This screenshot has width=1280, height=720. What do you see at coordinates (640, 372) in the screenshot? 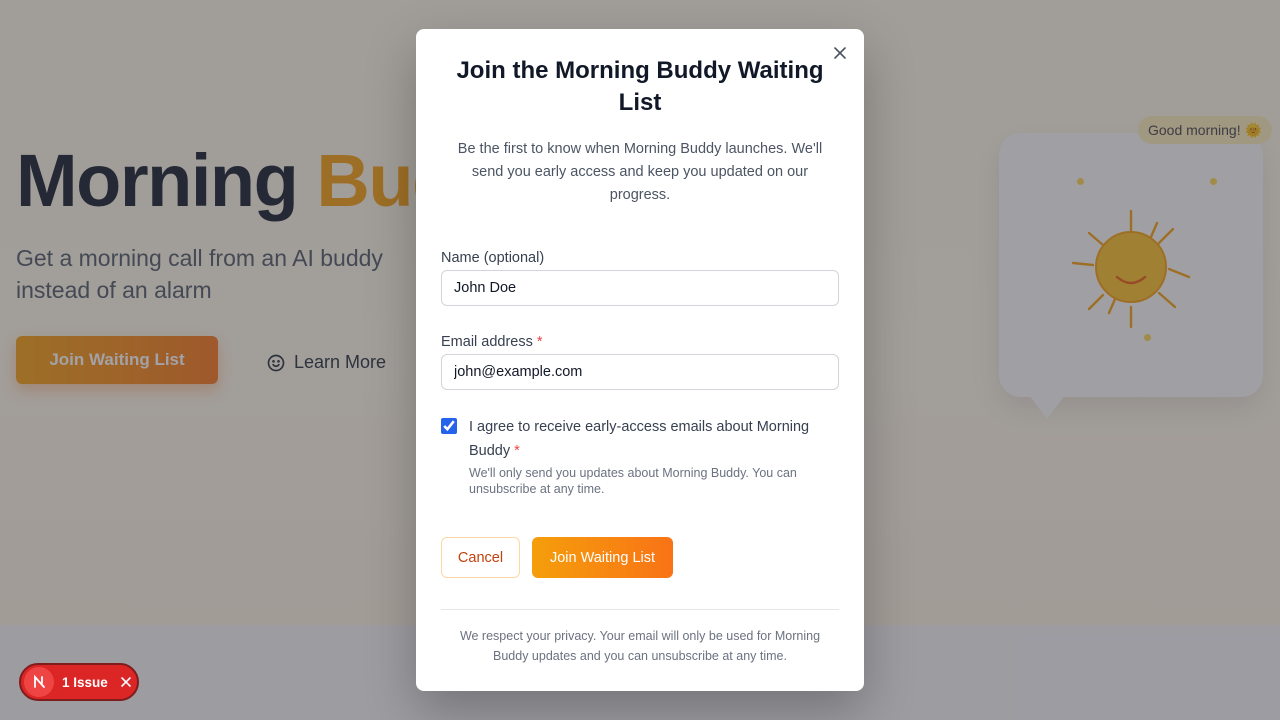
I see `email-input` at bounding box center [640, 372].